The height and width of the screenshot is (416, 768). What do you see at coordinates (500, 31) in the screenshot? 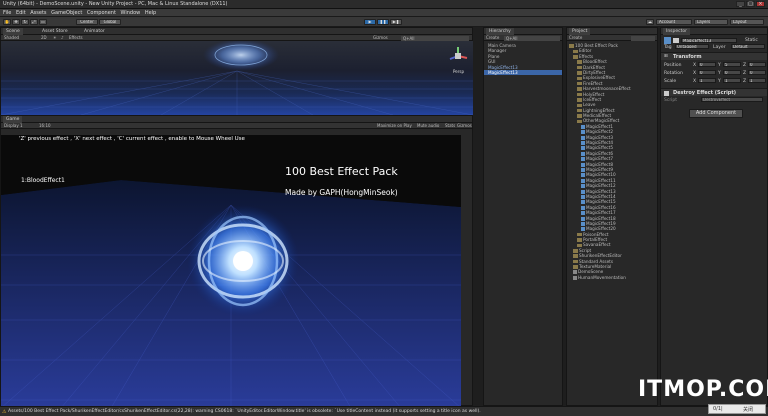
I see `tab-hierarchy: Hierarchy` at bounding box center [500, 31].